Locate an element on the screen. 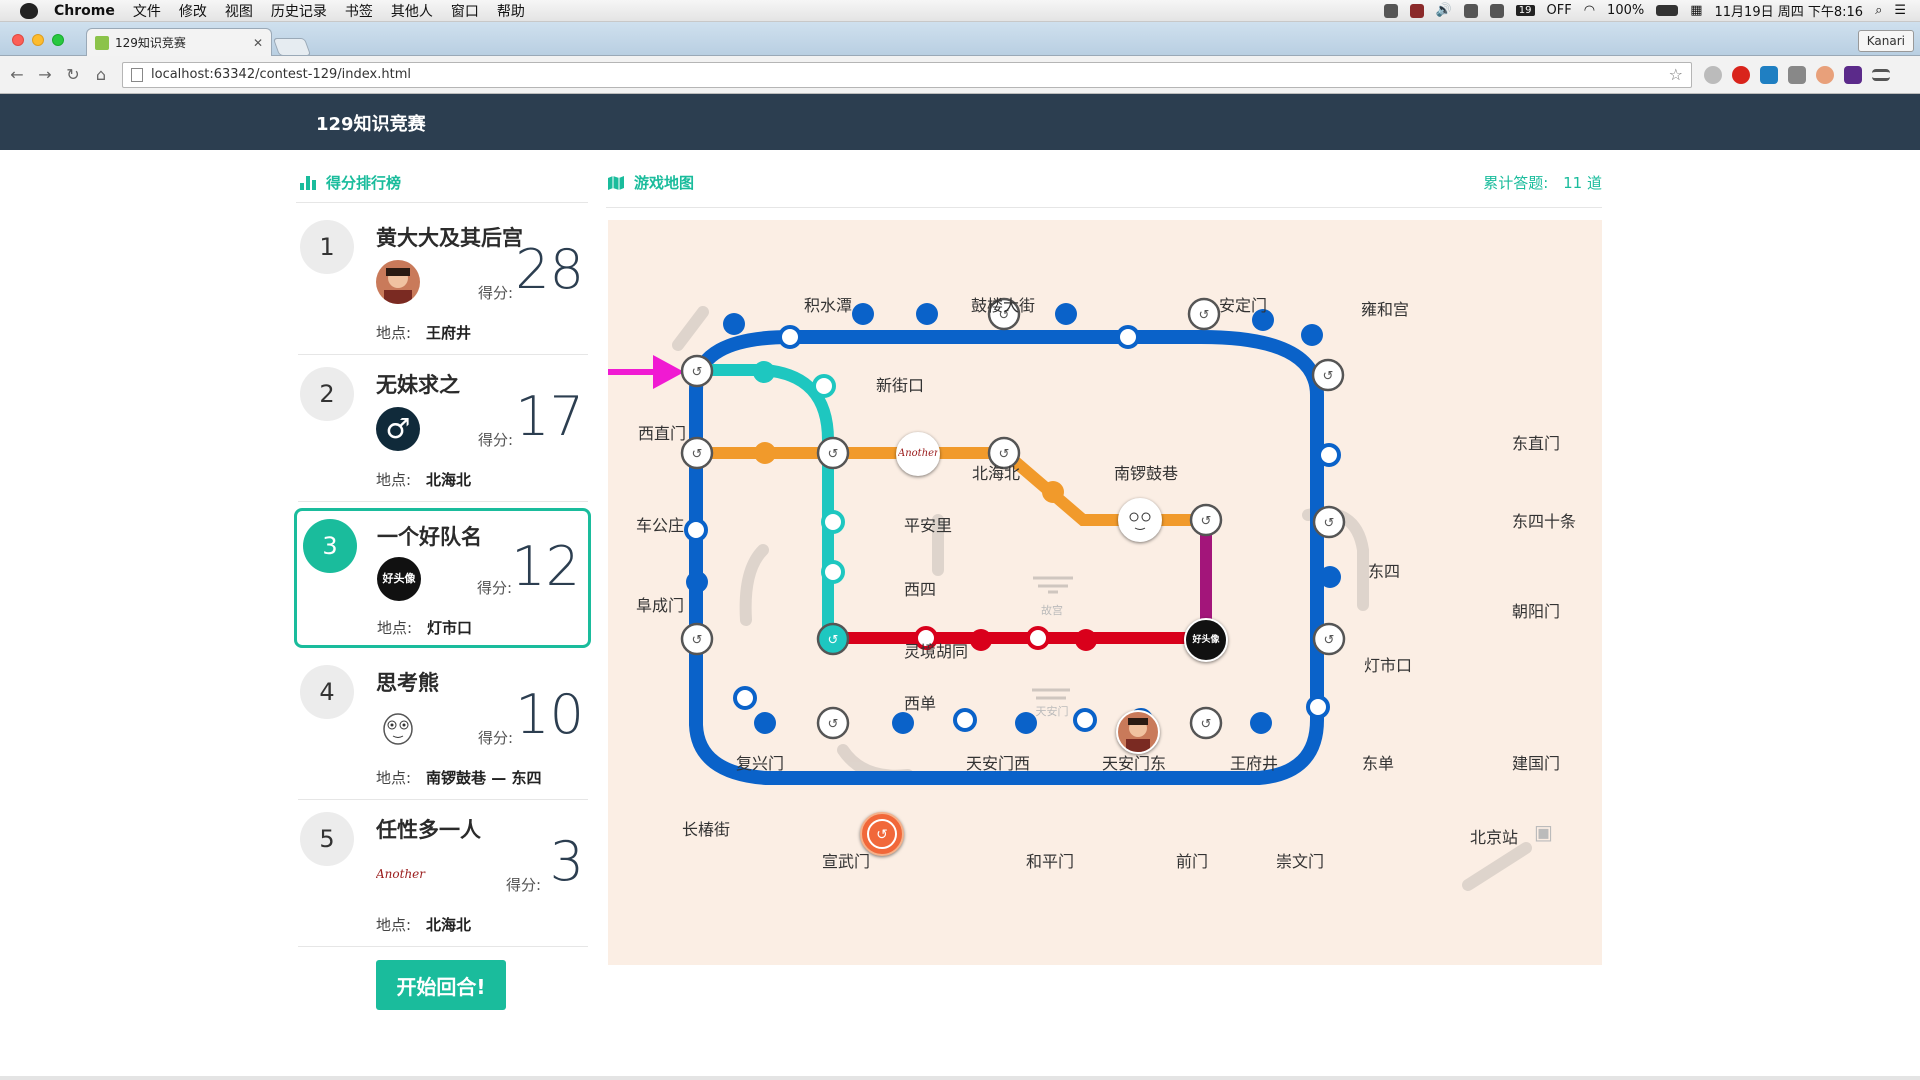 This screenshot has height=1080, width=1920. app-header: 129知识竞赛 is located at coordinates (960, 122).